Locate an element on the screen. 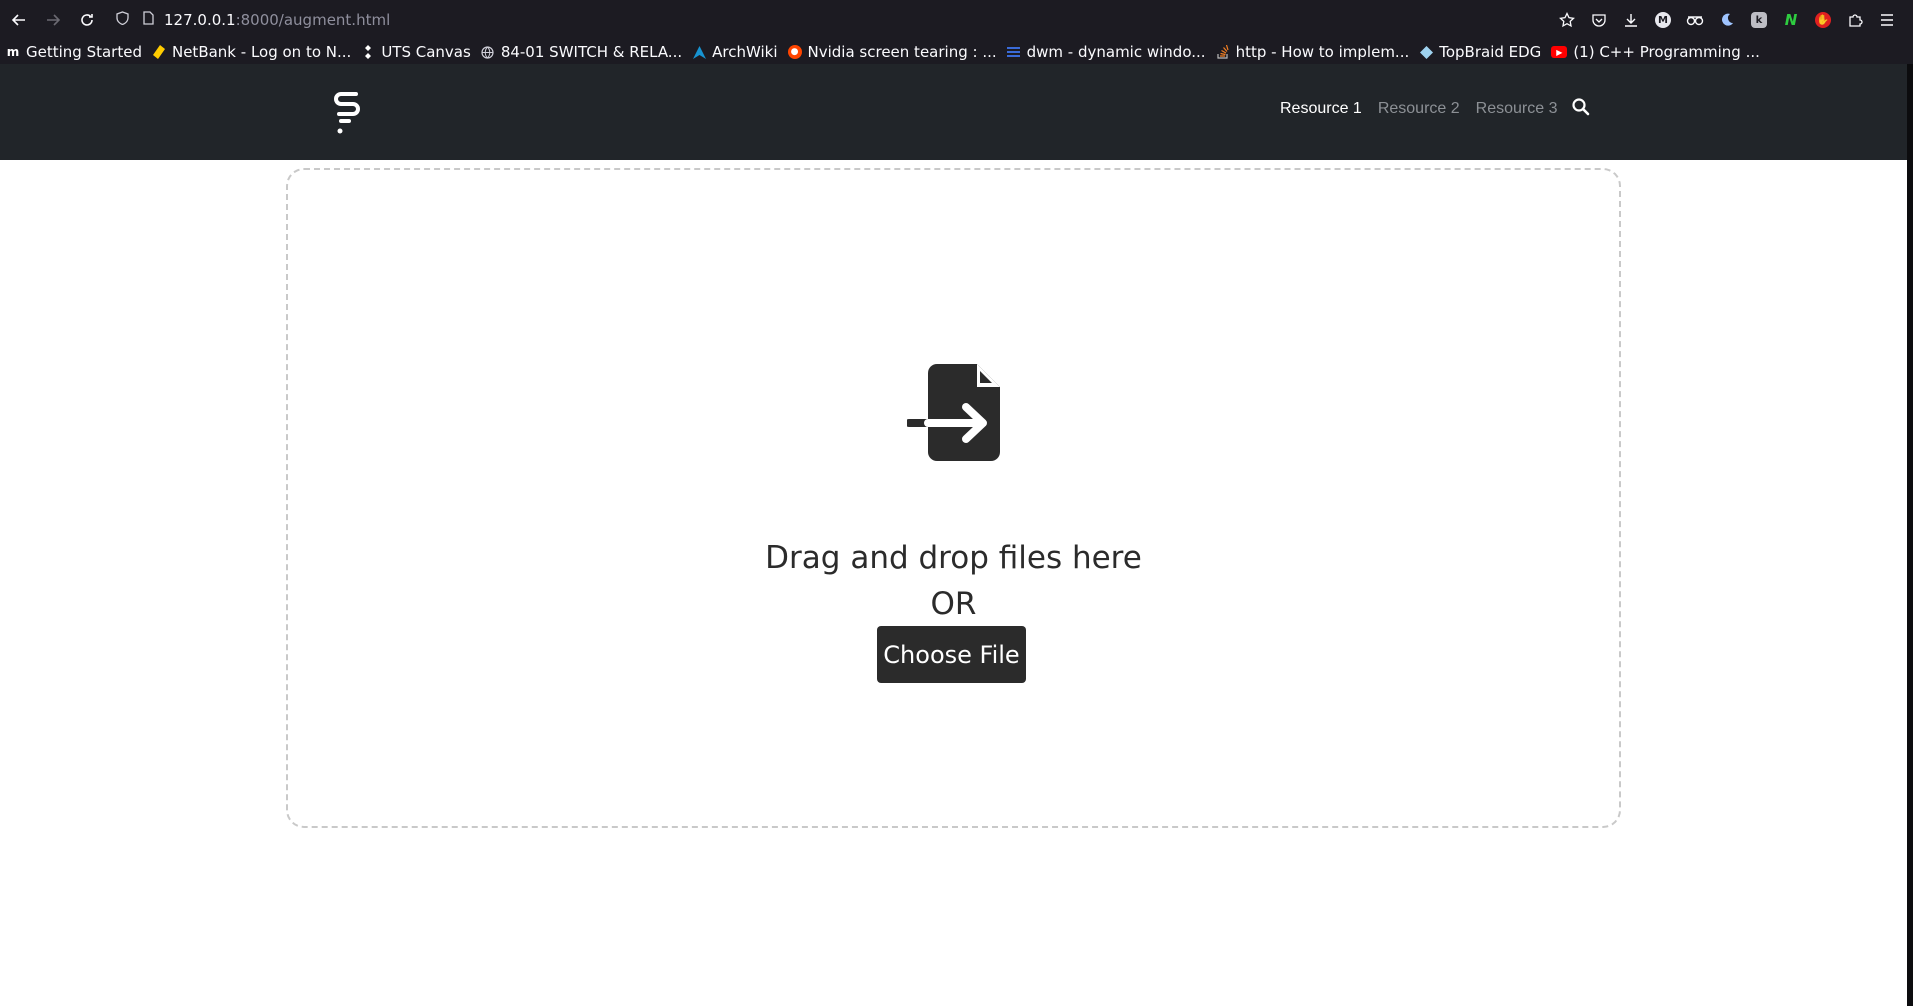 Image resolution: width=1913 pixels, height=1006 pixels. back-button is located at coordinates (19, 20).